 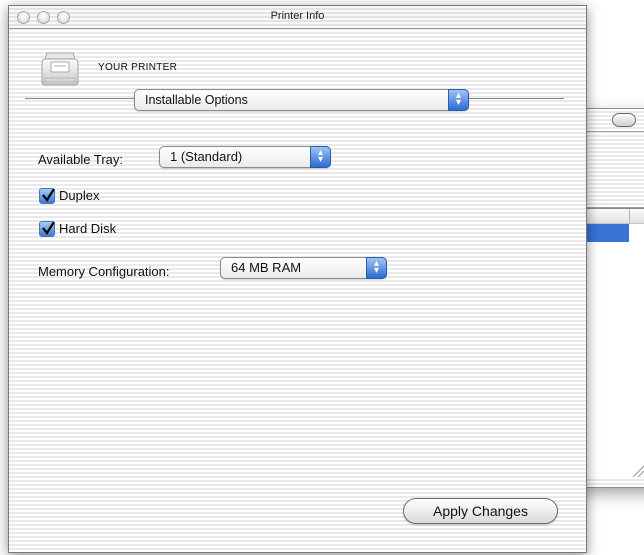 I want to click on title-bar: Printer Info, so click(x=297, y=17).